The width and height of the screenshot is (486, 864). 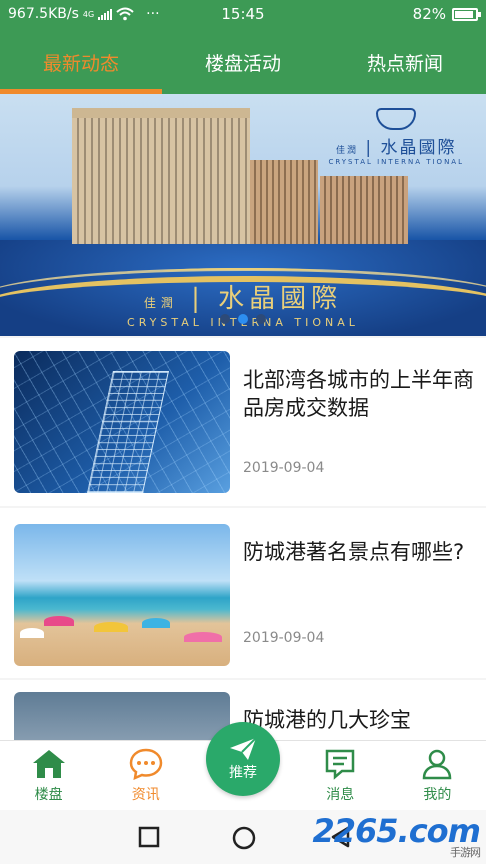 I want to click on watermark-logo: 2265.com 手游网, so click(x=396, y=835).